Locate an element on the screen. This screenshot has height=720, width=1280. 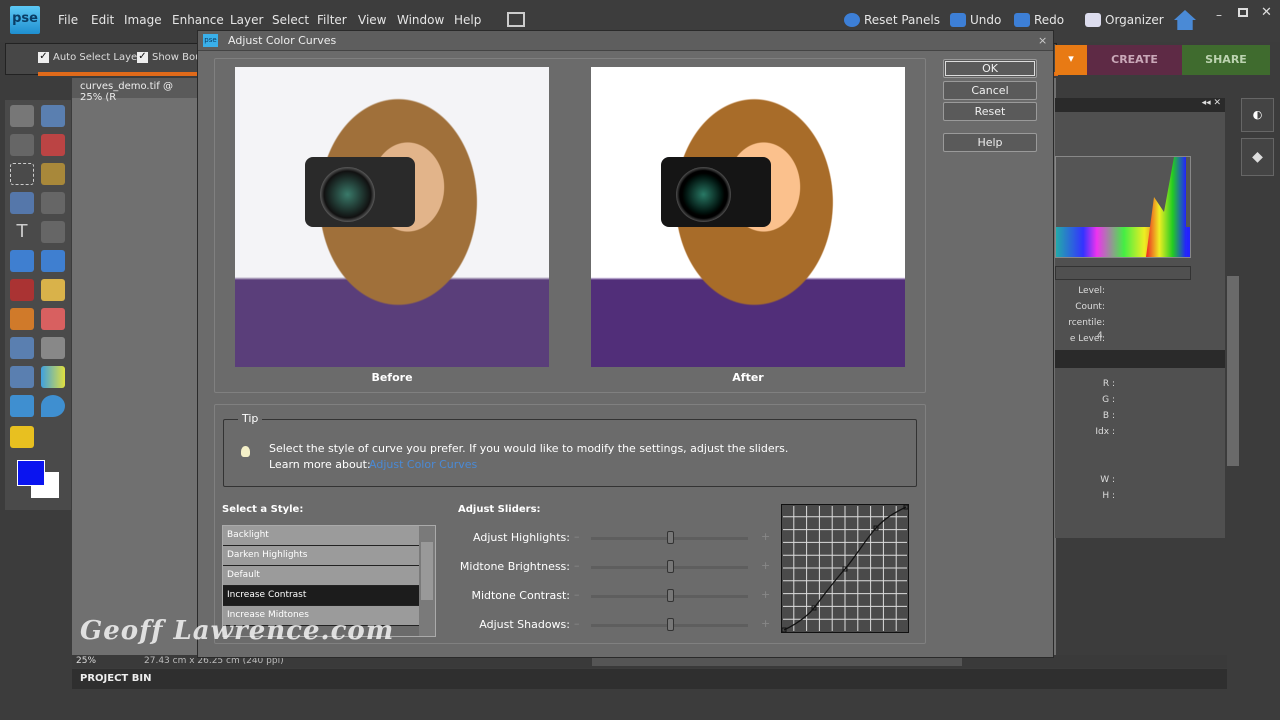
slider-row: Midtone Contrast: – + is located at coordinates (623, 596).